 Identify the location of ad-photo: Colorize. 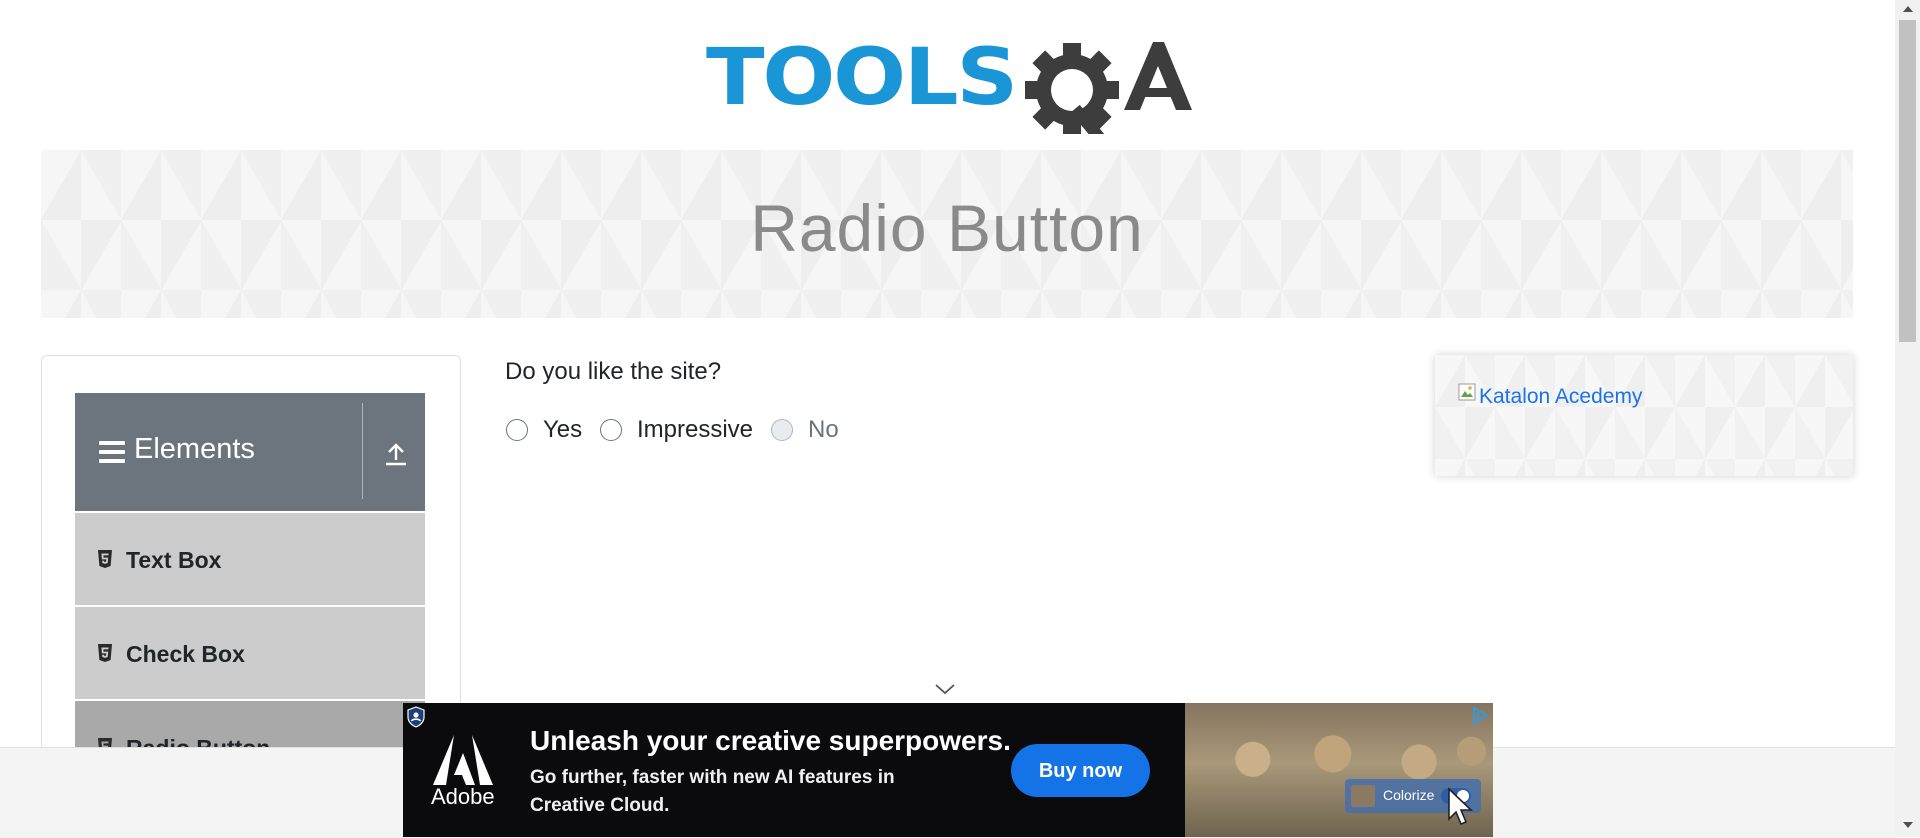
(1339, 770).